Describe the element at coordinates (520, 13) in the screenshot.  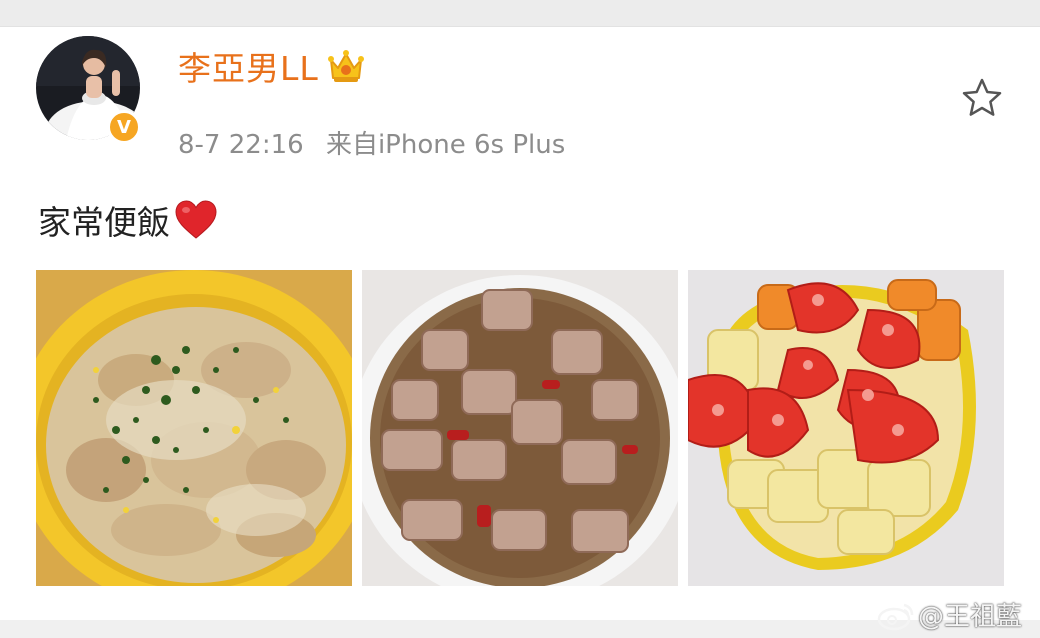
I see `top-strip` at that location.